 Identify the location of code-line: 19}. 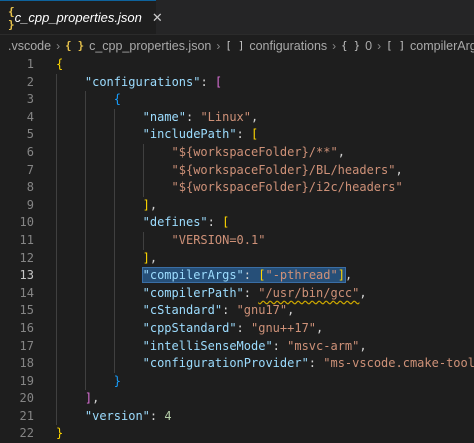
(237, 381).